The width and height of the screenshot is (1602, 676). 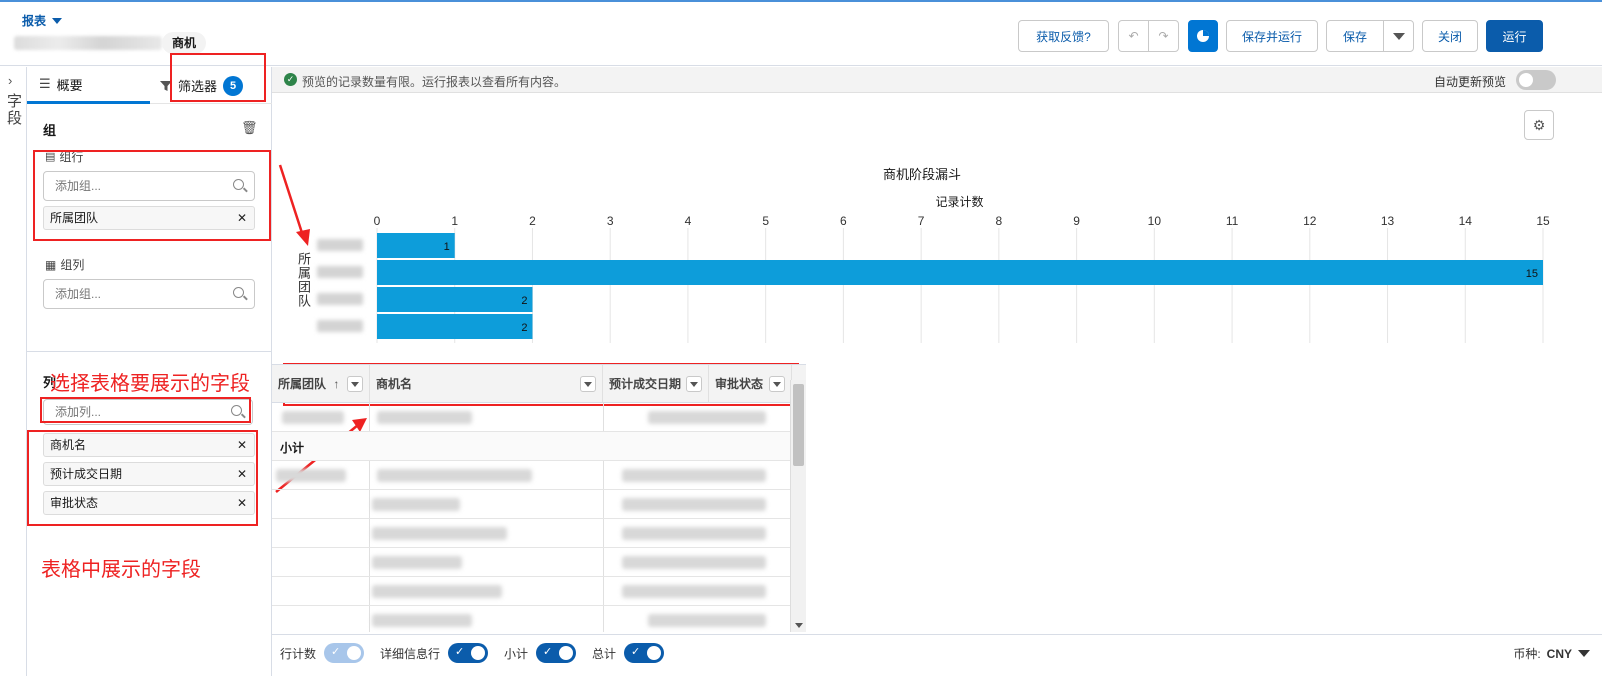 What do you see at coordinates (933, 278) in the screenshot?
I see `funnel-bar-chart: 0 1 2 3 4 5 6 7 8 9 10 11 12 13 14 1511522` at bounding box center [933, 278].